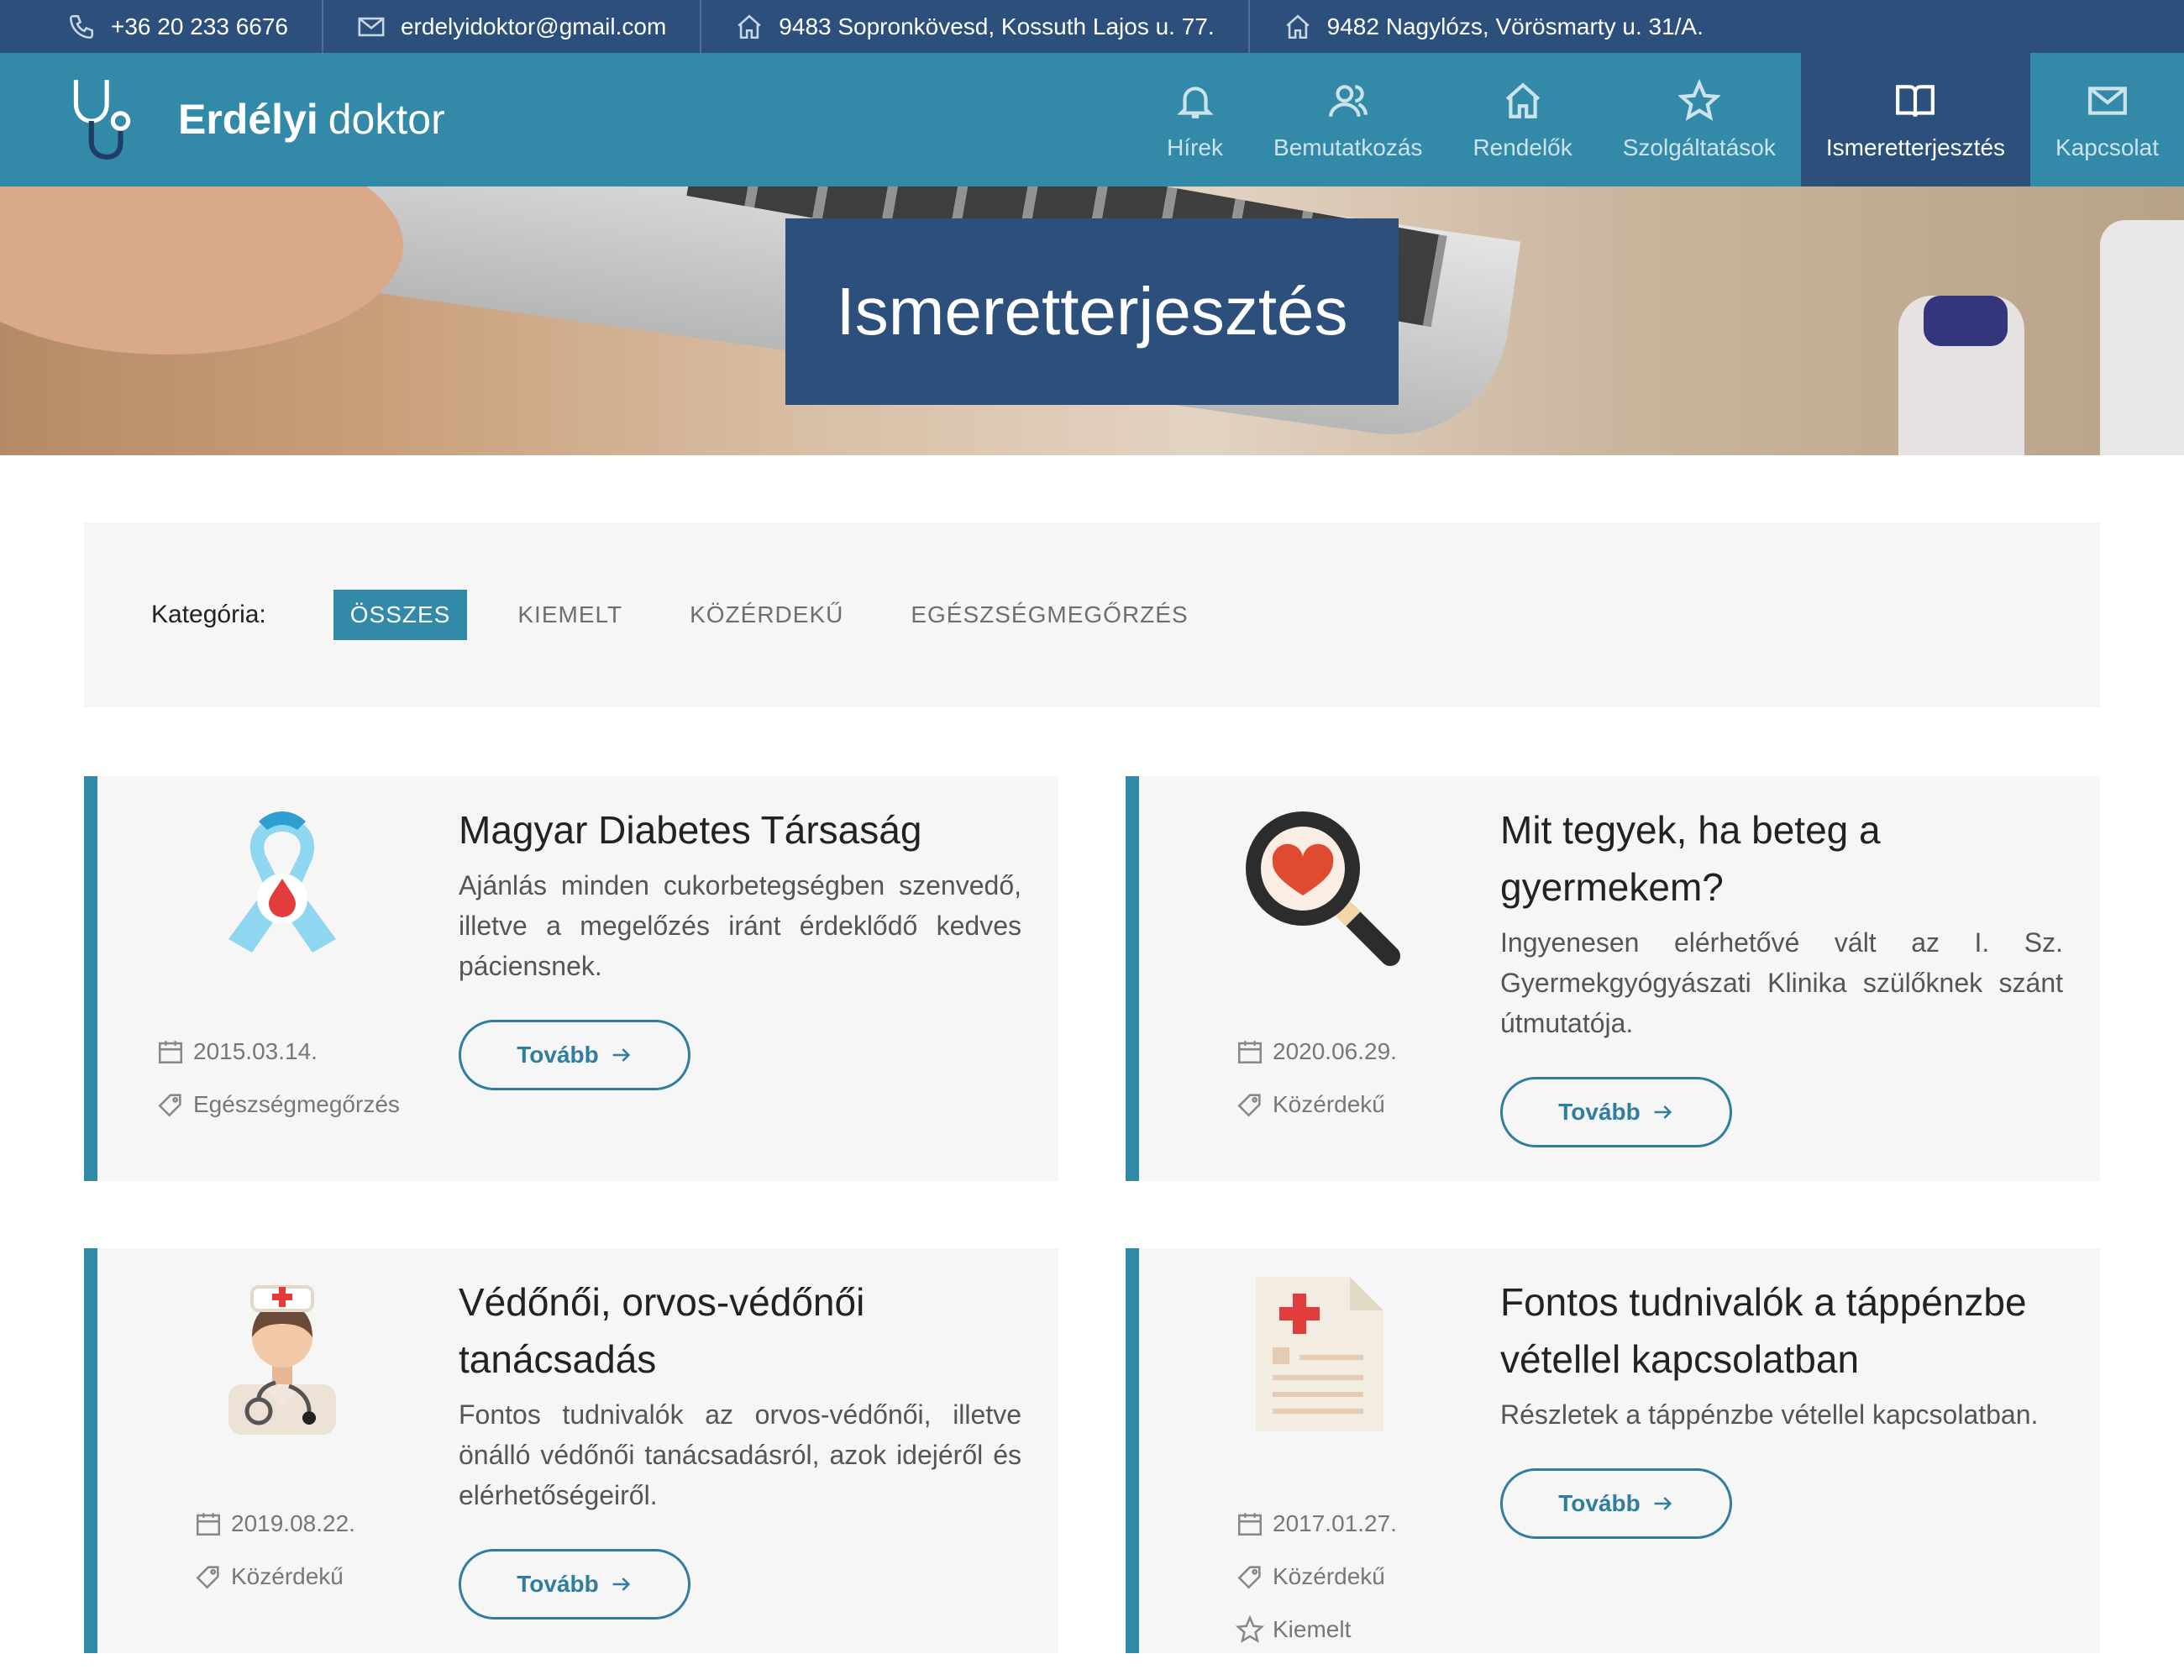 The width and height of the screenshot is (2184, 1680). What do you see at coordinates (1195, 119) in the screenshot?
I see `nav-item-hirek: Hírek` at bounding box center [1195, 119].